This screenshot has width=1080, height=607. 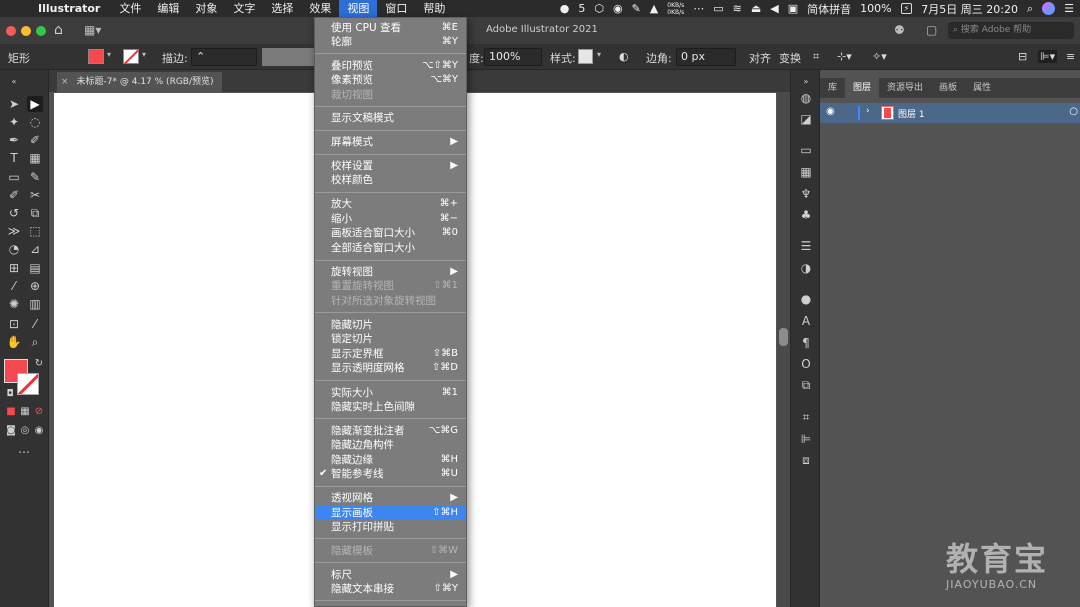 I want to click on corner-radius-field: 0 px, so click(x=706, y=57).